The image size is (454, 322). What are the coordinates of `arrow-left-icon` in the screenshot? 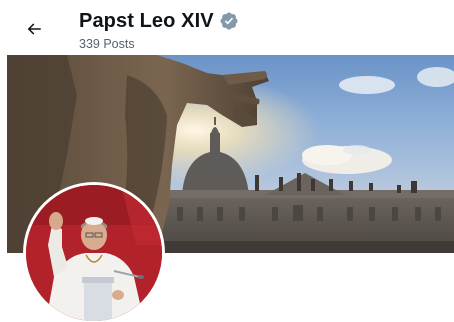 It's located at (34, 29).